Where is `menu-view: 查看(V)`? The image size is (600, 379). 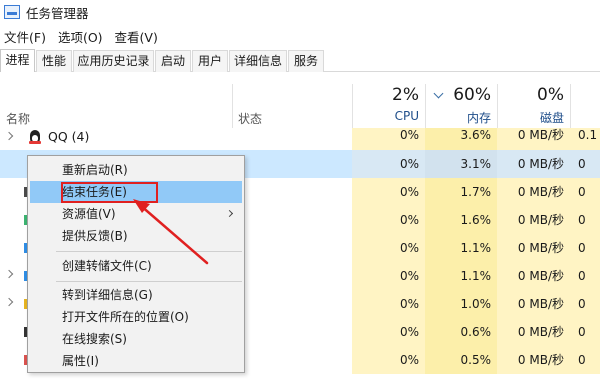
menu-view: 查看(V) is located at coordinates (136, 36).